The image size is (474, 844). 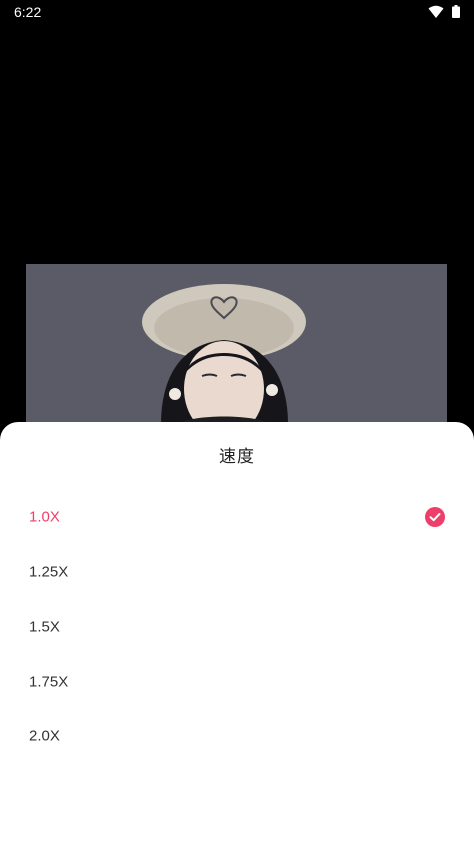 I want to click on check-circle-icon, so click(x=435, y=517).